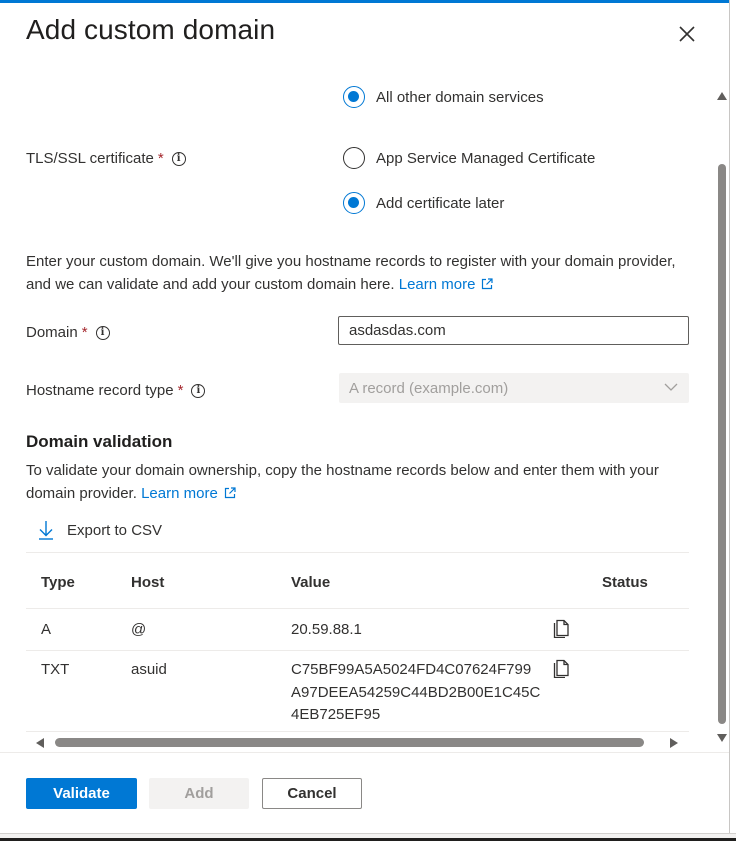 The width and height of the screenshot is (736, 841). What do you see at coordinates (440, 203) in the screenshot?
I see `radio-label: Add certificate later` at bounding box center [440, 203].